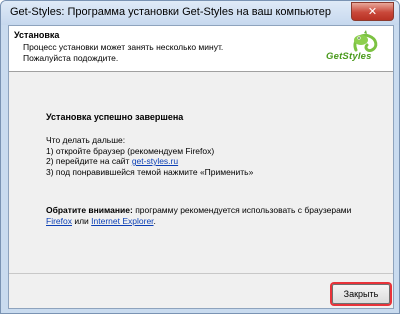  What do you see at coordinates (154, 221) in the screenshot?
I see `notice-period: .` at bounding box center [154, 221].